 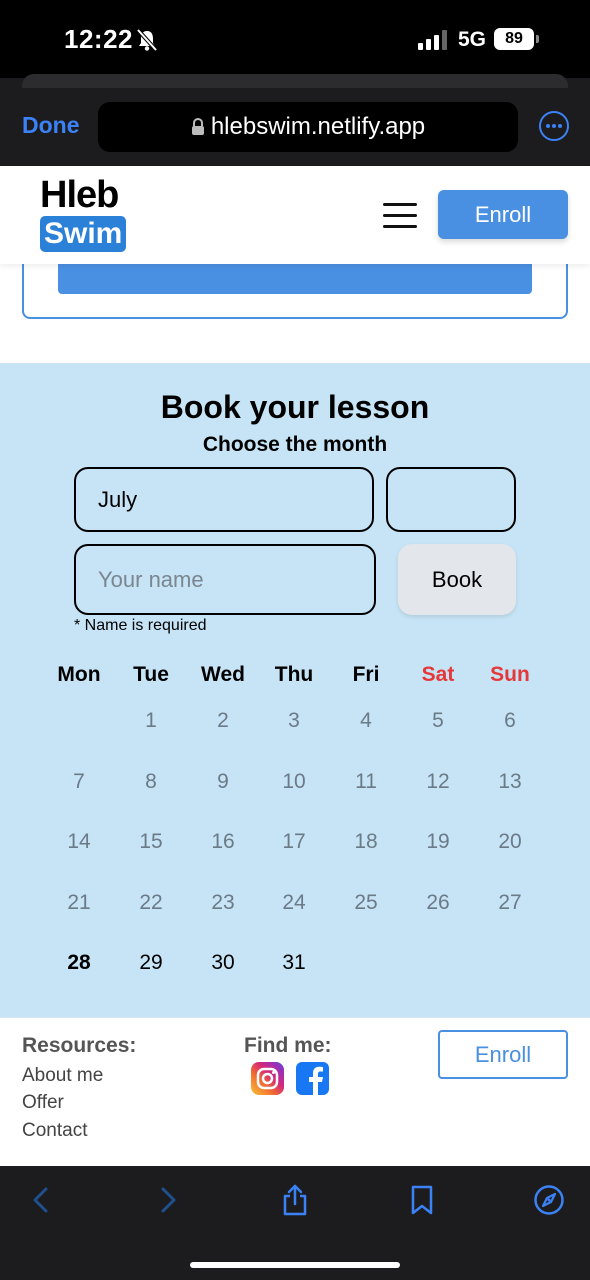 I want to click on calendar-day: 15, so click(x=151, y=842).